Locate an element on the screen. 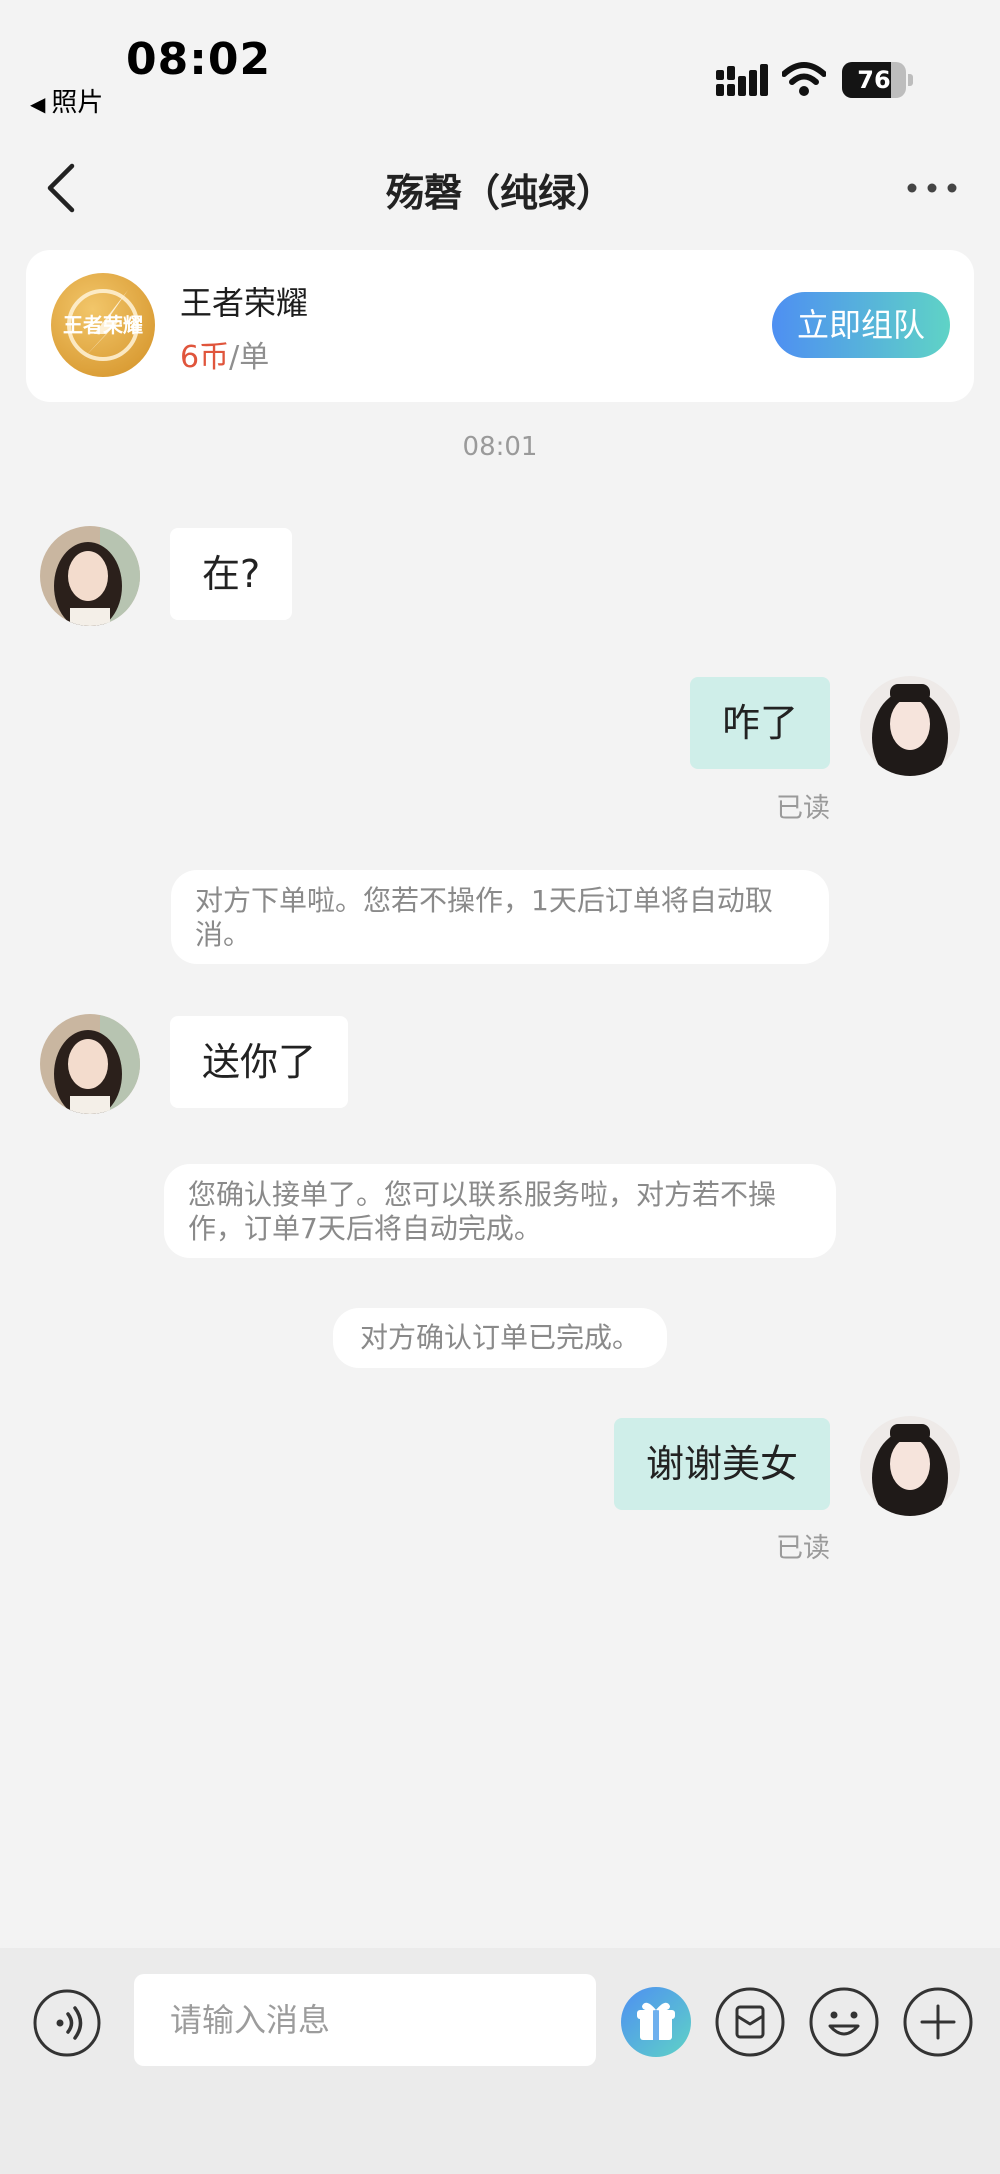 The width and height of the screenshot is (1000, 2174). voice-button is located at coordinates (67, 2023).